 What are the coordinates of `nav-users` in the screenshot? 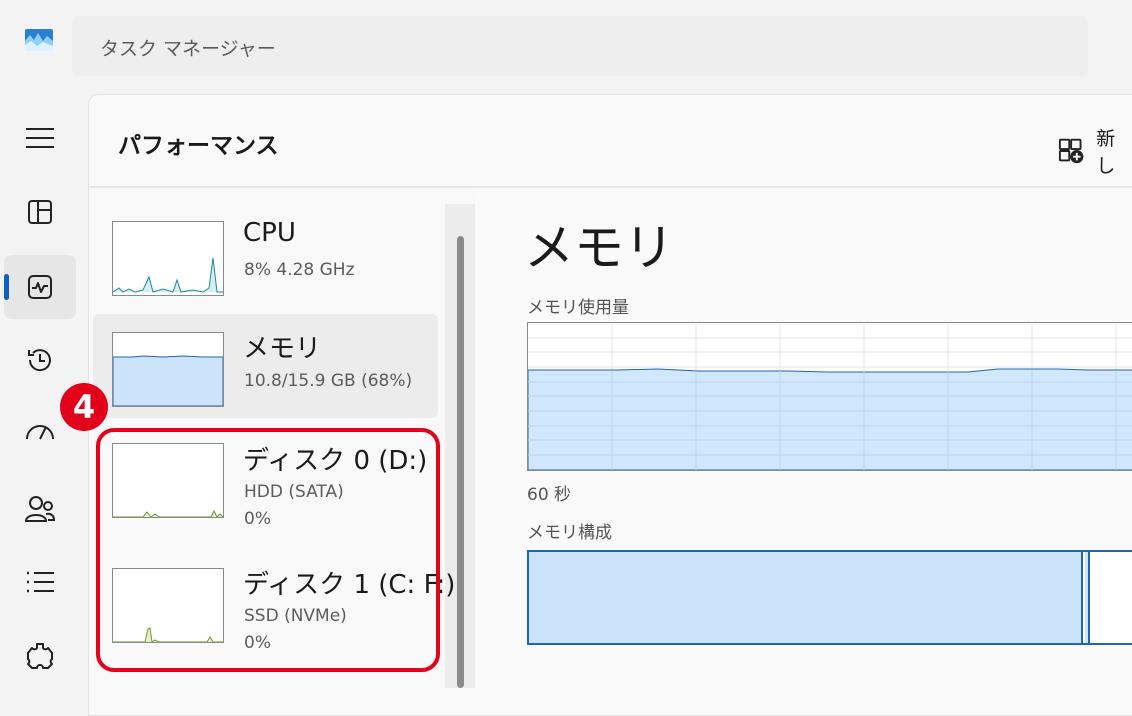 It's located at (40, 509).